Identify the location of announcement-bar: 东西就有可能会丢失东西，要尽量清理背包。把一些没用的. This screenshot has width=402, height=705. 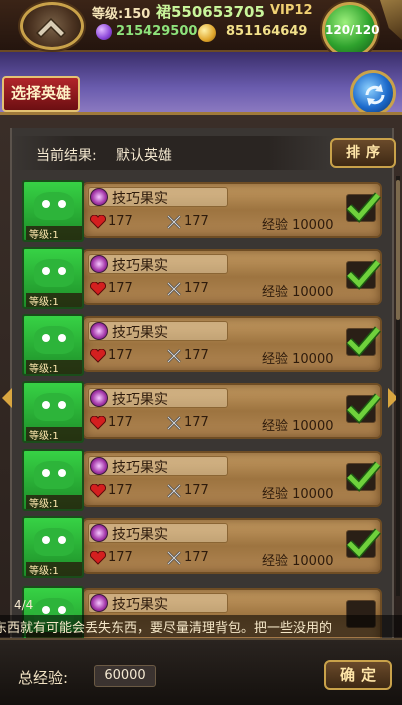
(201, 626).